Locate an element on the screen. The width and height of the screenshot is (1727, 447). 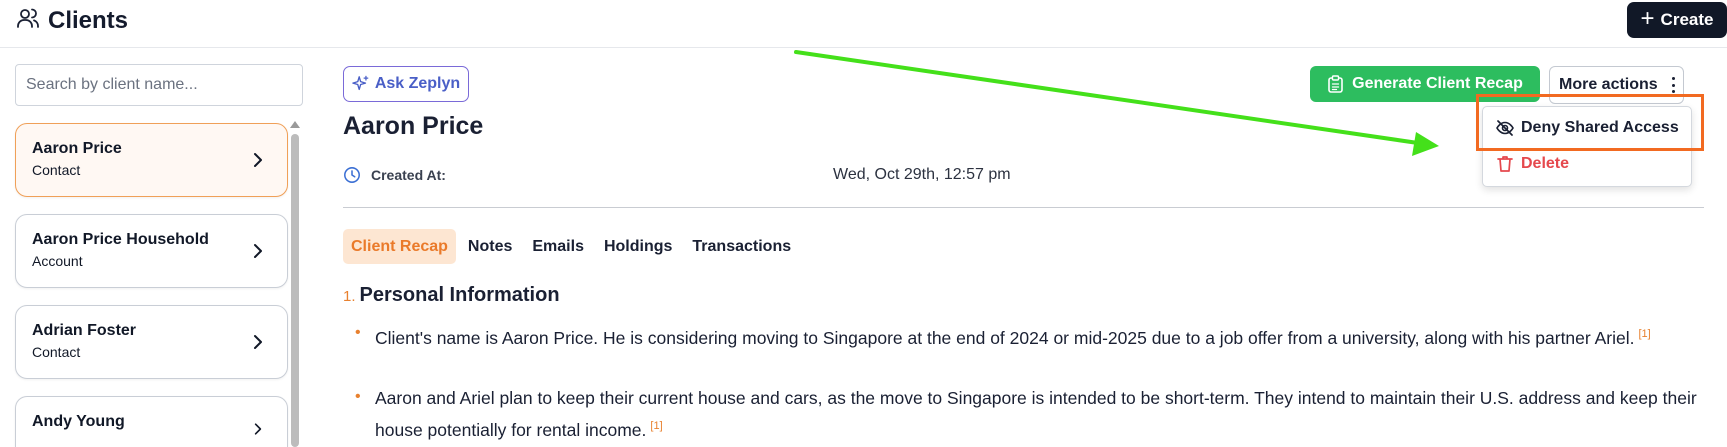
plus-icon: + is located at coordinates (1647, 18).